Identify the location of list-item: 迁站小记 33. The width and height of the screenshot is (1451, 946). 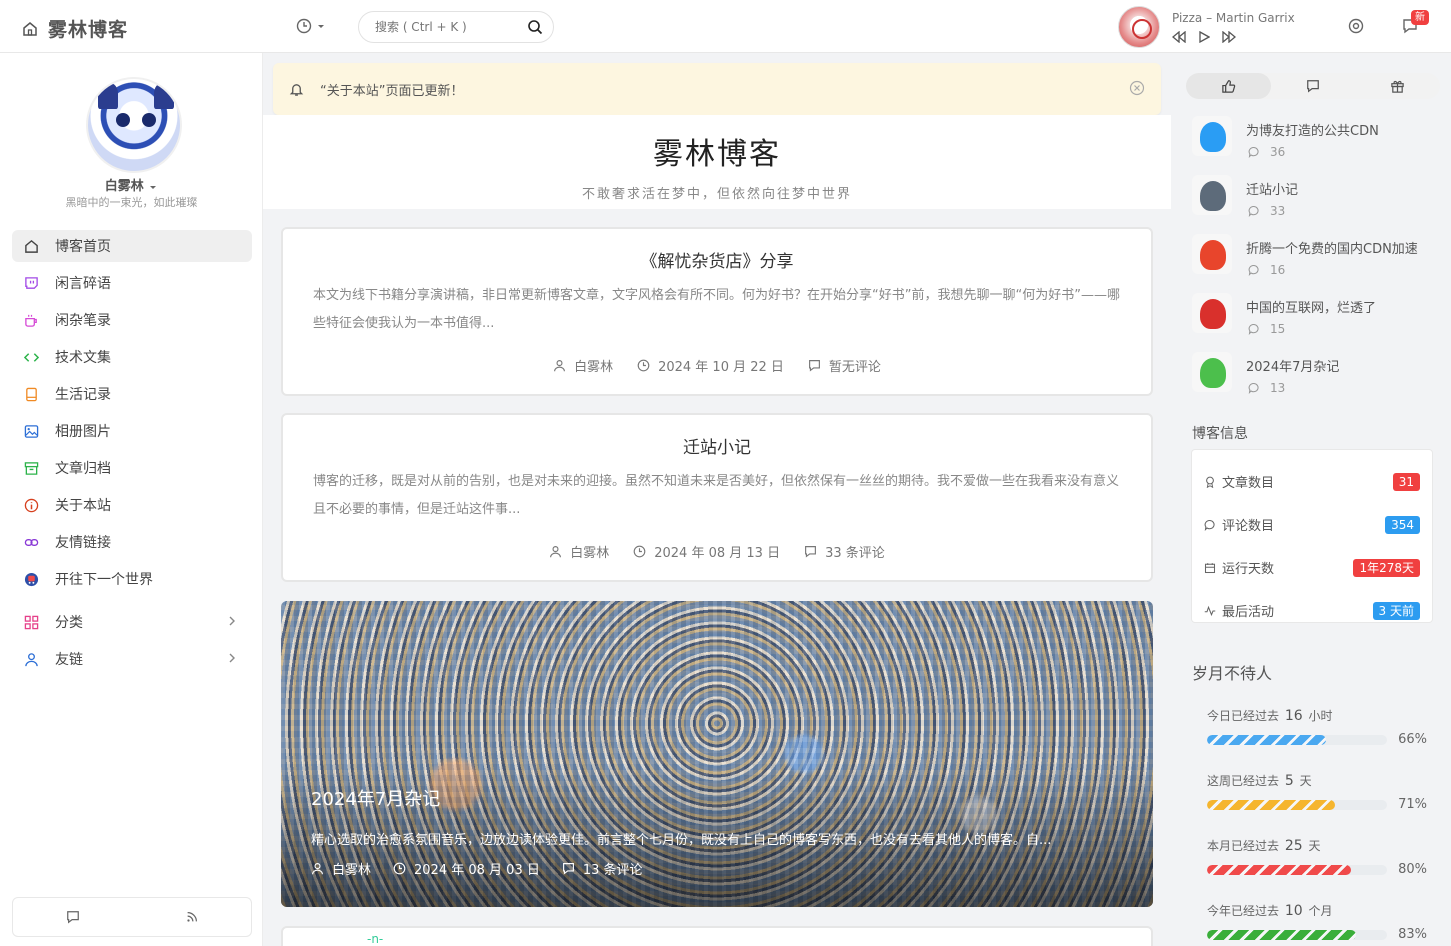
(1316, 204).